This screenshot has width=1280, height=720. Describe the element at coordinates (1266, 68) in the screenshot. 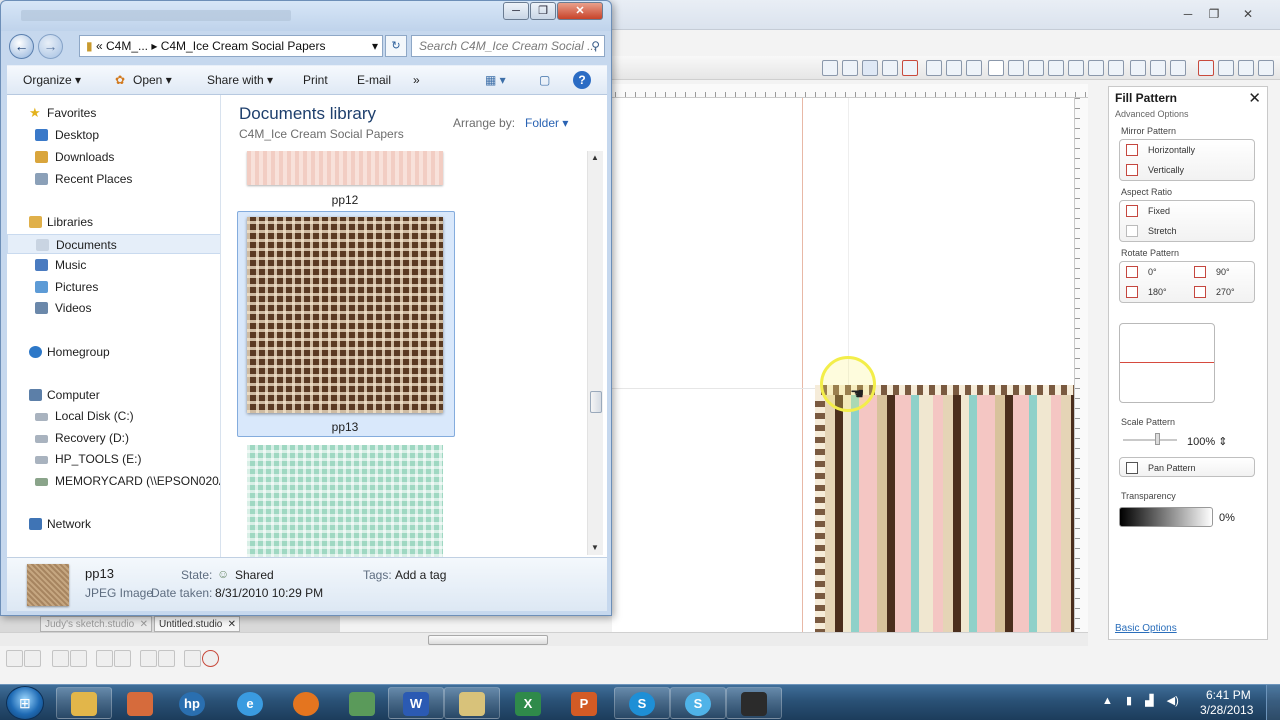

I see `library-tool-icon` at that location.